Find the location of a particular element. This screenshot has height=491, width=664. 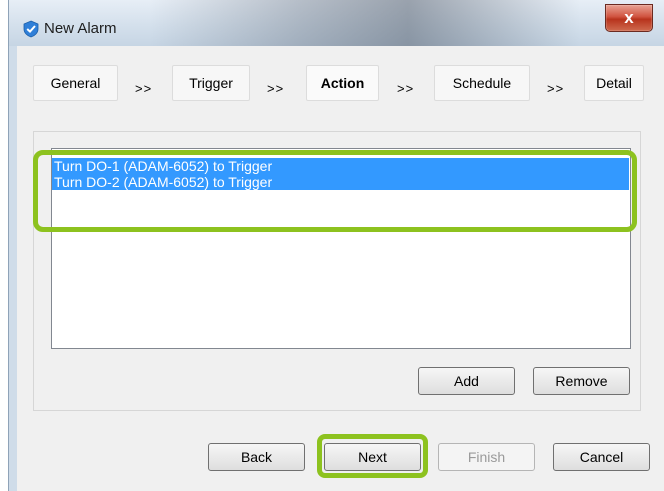

step-action: Action is located at coordinates (342, 83).